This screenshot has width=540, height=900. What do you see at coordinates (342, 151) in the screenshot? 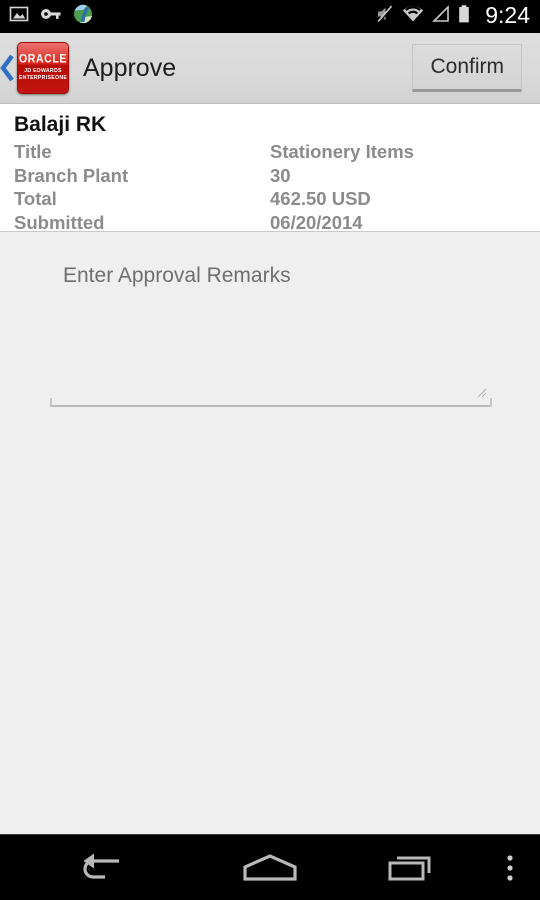
I see `detail-value-title: Stationery Items` at bounding box center [342, 151].